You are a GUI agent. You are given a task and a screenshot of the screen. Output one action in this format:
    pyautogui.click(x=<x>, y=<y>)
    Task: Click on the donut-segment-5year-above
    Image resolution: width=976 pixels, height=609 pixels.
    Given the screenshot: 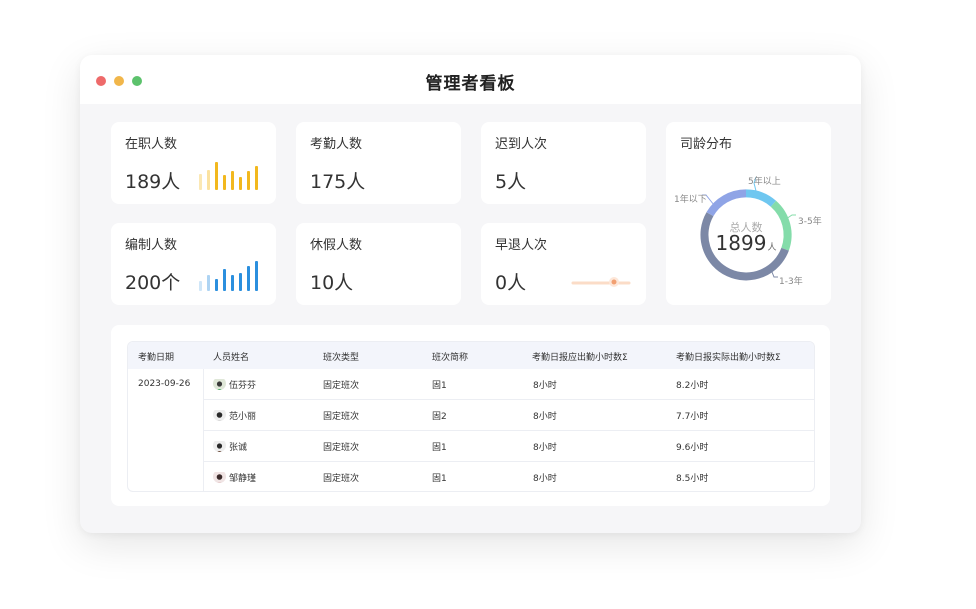 What is the action you would take?
    pyautogui.click(x=761, y=198)
    